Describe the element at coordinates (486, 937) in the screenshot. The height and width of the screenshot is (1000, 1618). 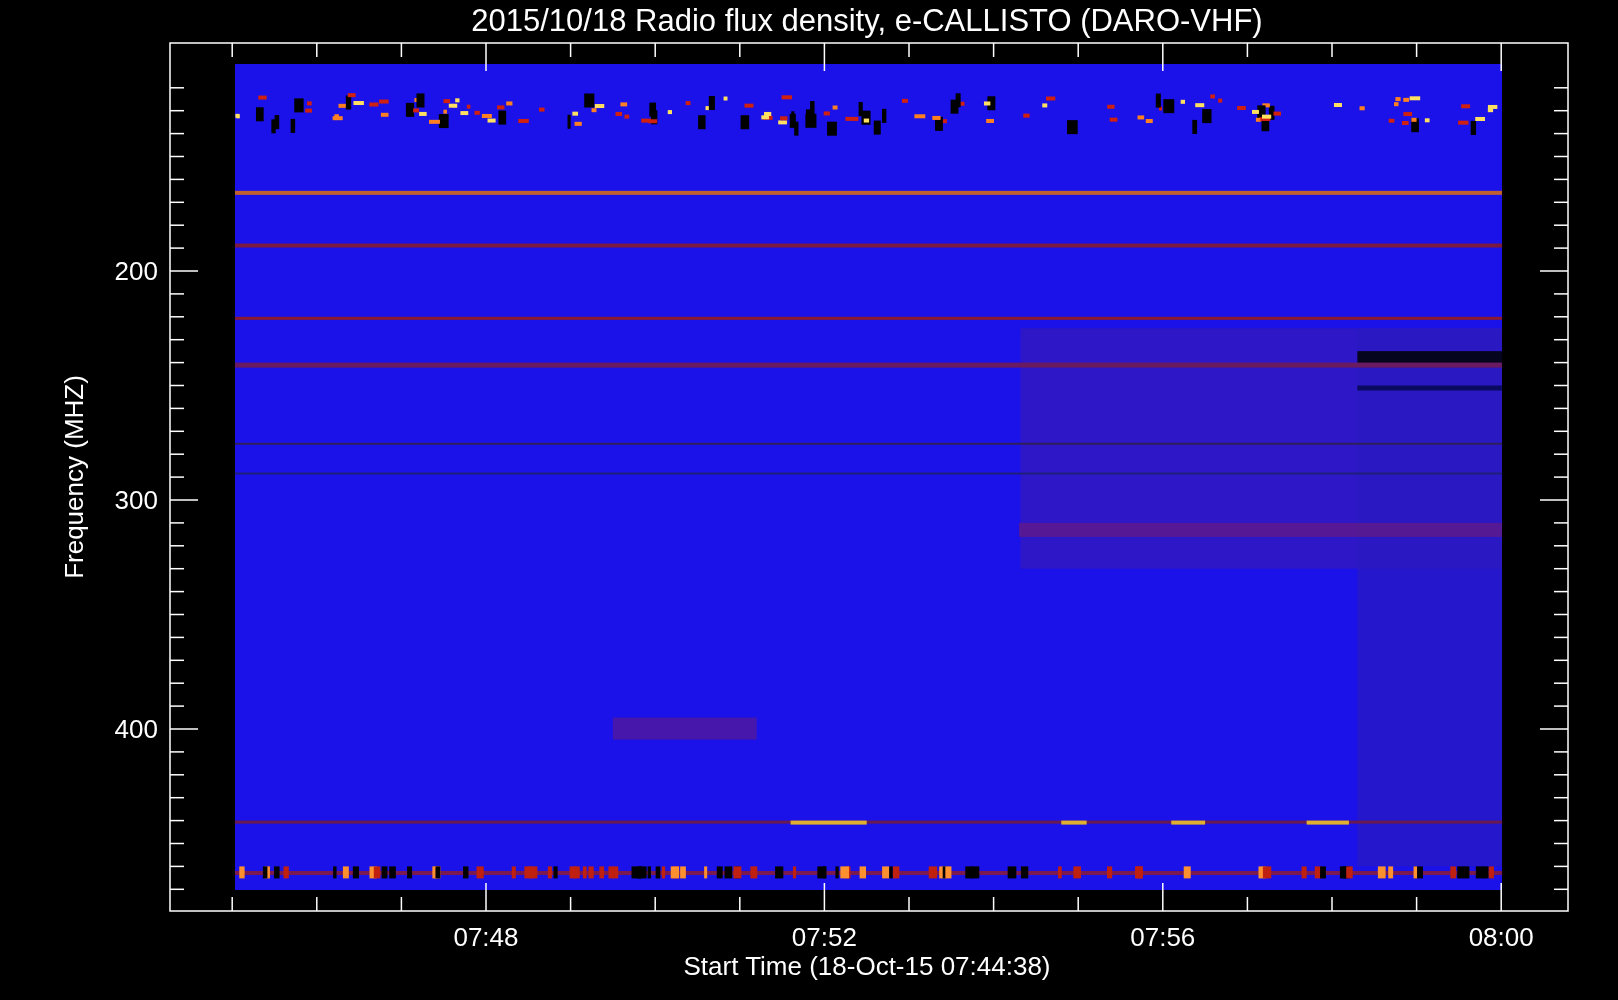
I see `x-tick-label: 07:48` at that location.